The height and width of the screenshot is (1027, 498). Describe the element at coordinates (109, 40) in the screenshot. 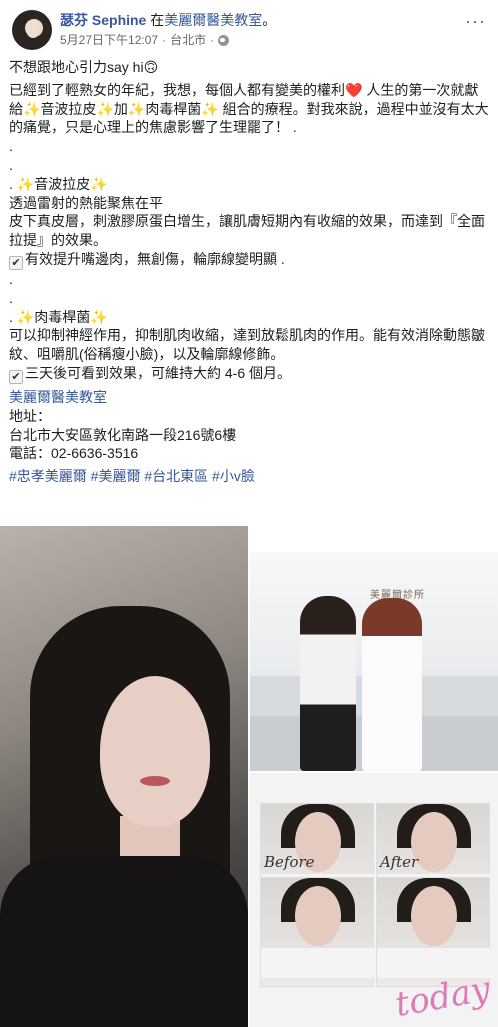

I see `post-timestamp: 5月27日下午12:07` at that location.